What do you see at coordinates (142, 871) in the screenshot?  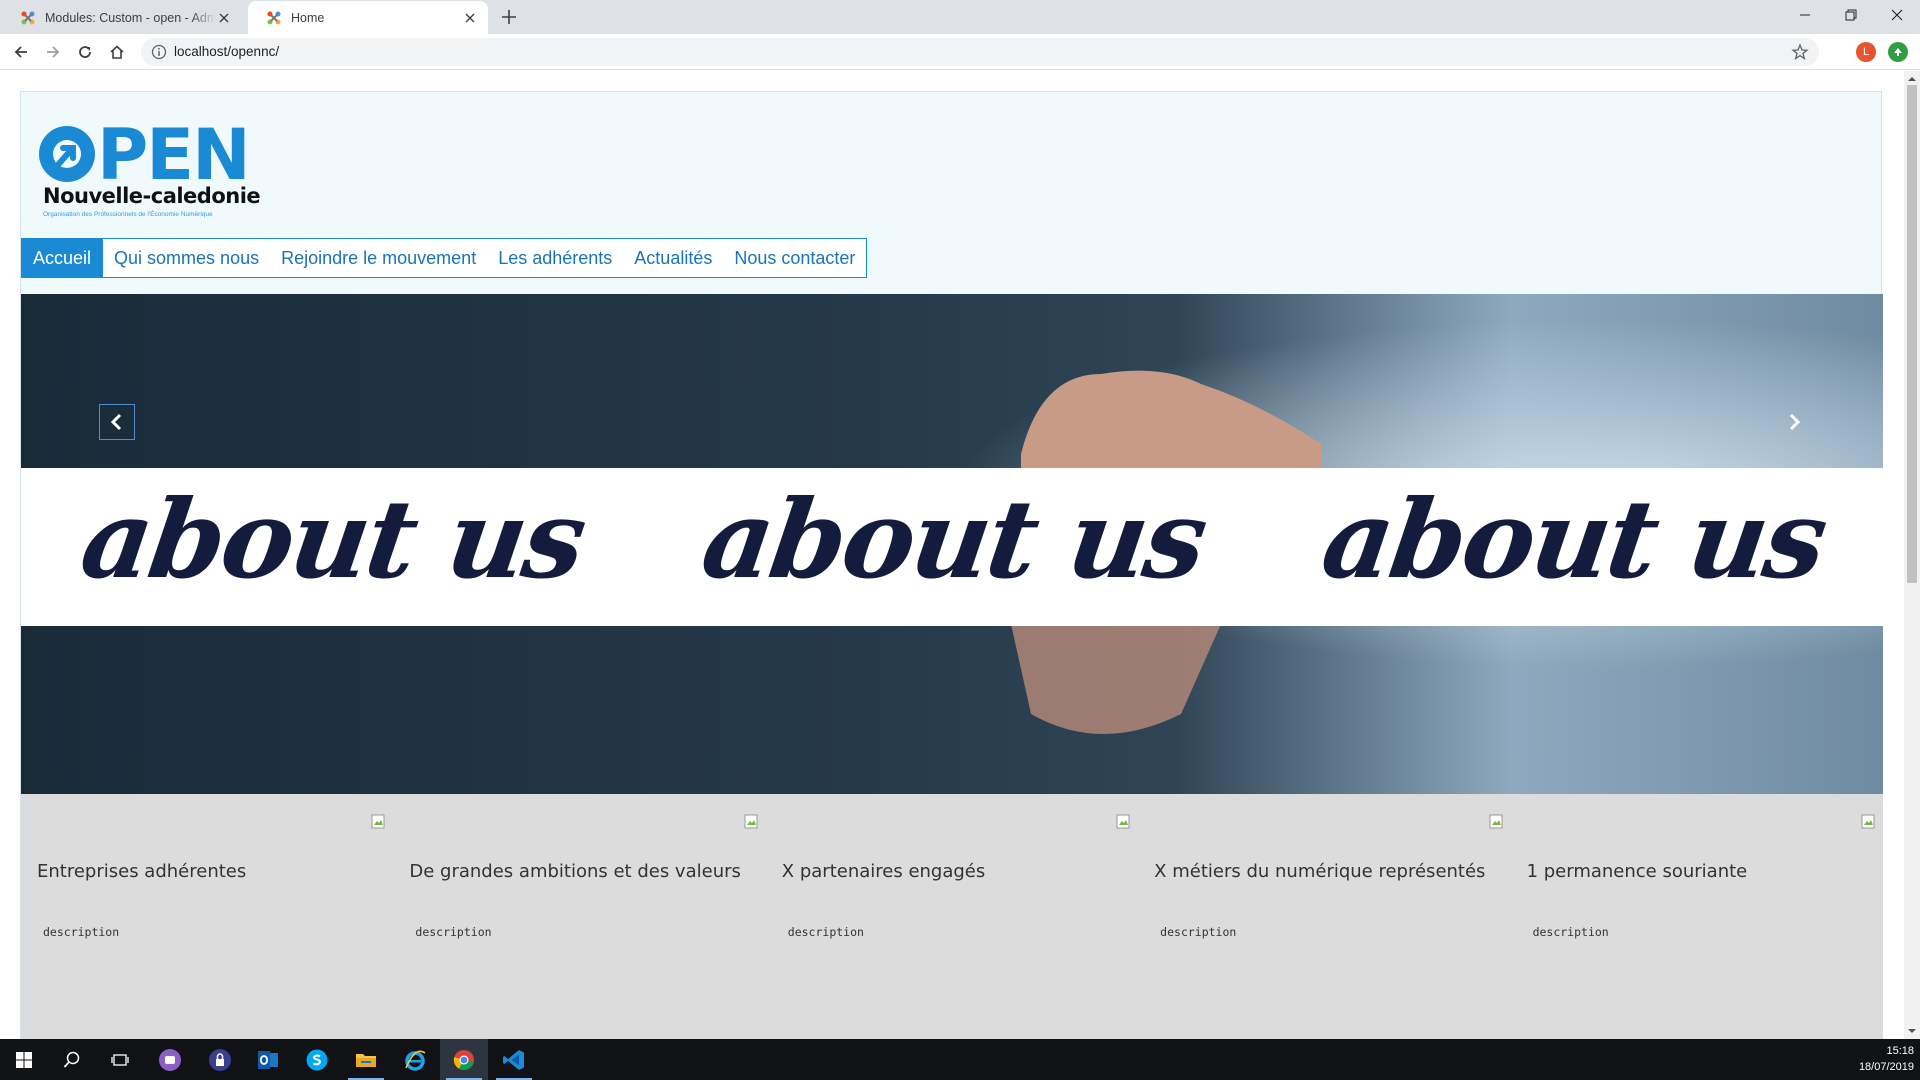 I see `feature-title: Entreprises adhérentes` at bounding box center [142, 871].